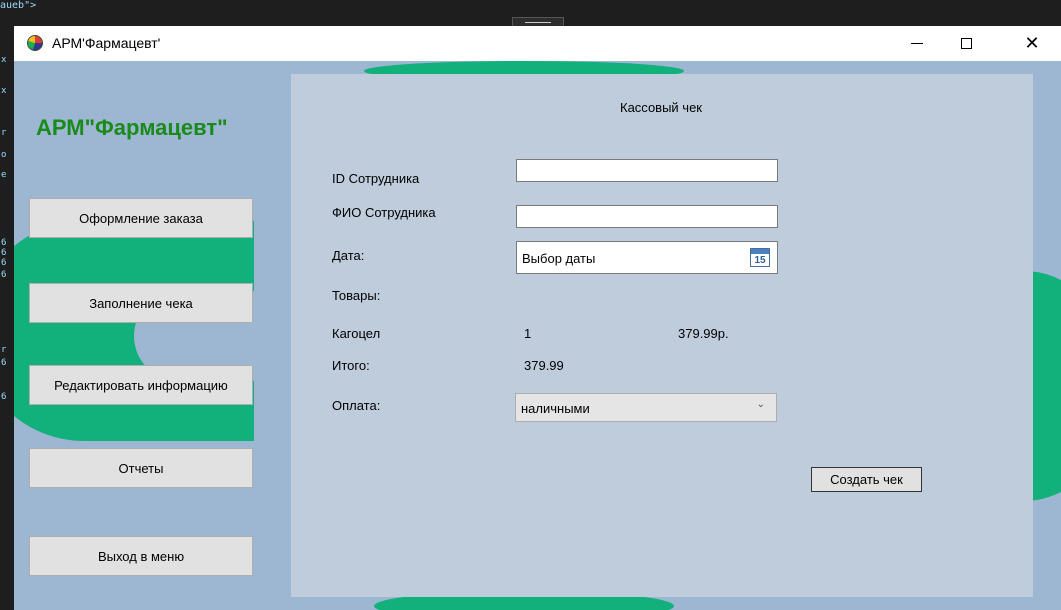  Describe the element at coordinates (661, 107) in the screenshot. I see `receipt-title: Кассовый чек` at that location.